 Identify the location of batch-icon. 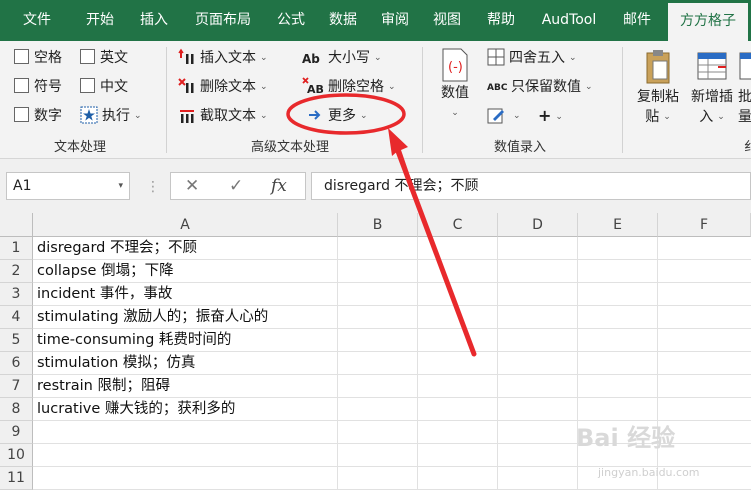
(744, 67).